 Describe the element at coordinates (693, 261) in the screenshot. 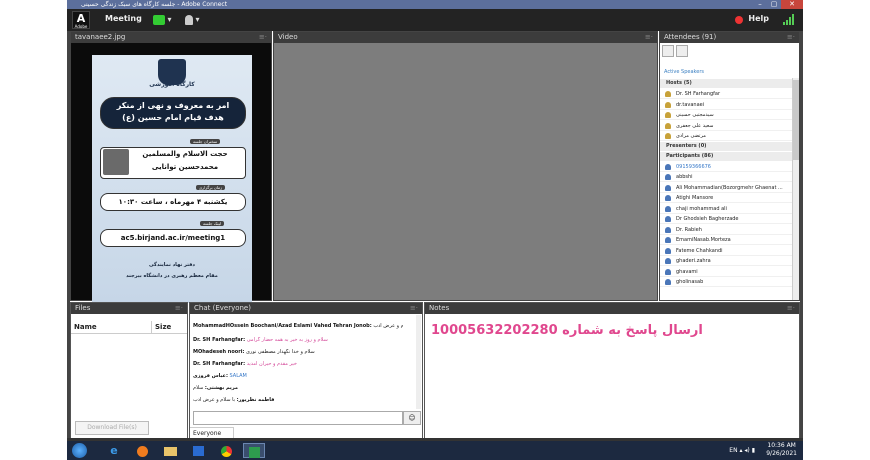

I see `attendee-name: ghaderi.zahra` at that location.